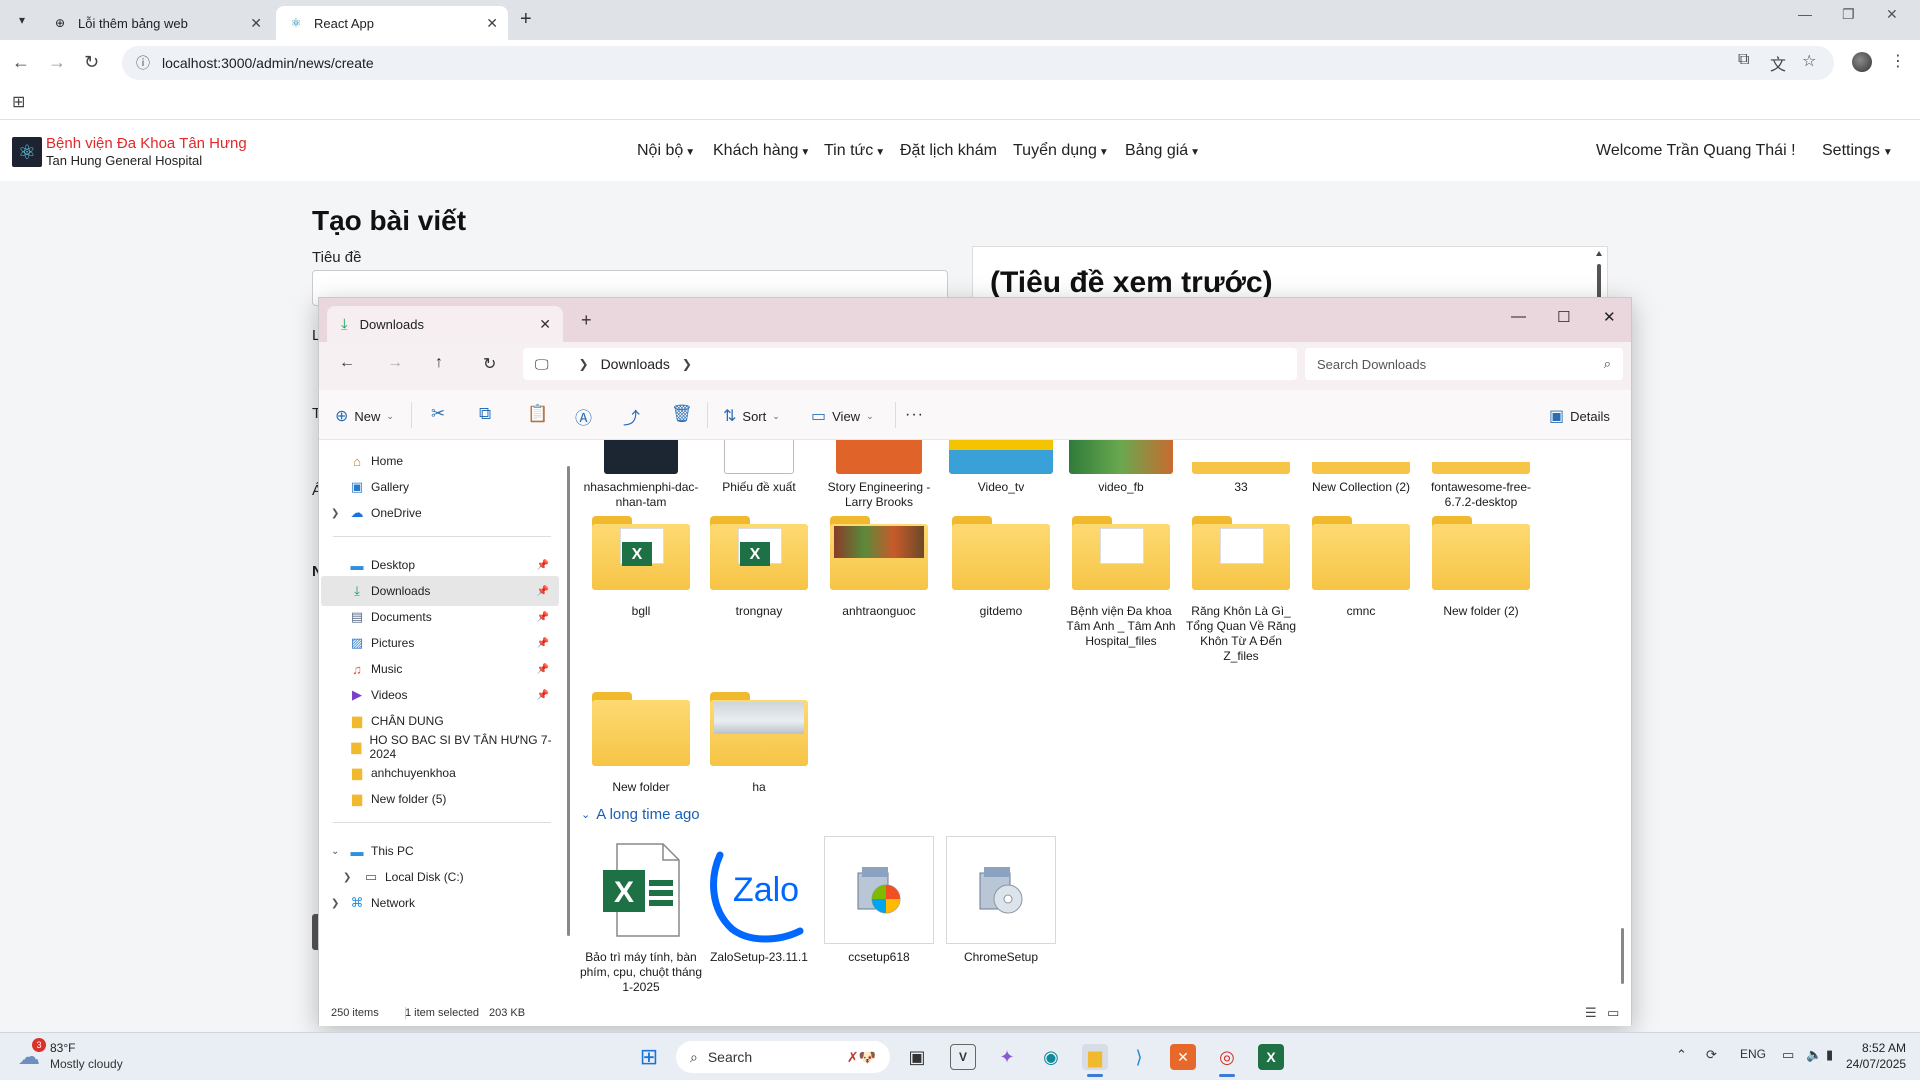  What do you see at coordinates (1481, 567) in the screenshot?
I see `folder-item: New folder (2)` at bounding box center [1481, 567].